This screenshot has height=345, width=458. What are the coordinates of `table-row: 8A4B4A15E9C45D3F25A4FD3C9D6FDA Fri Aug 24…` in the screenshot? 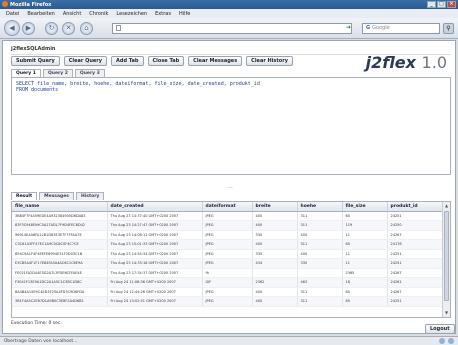 It's located at (228, 292).